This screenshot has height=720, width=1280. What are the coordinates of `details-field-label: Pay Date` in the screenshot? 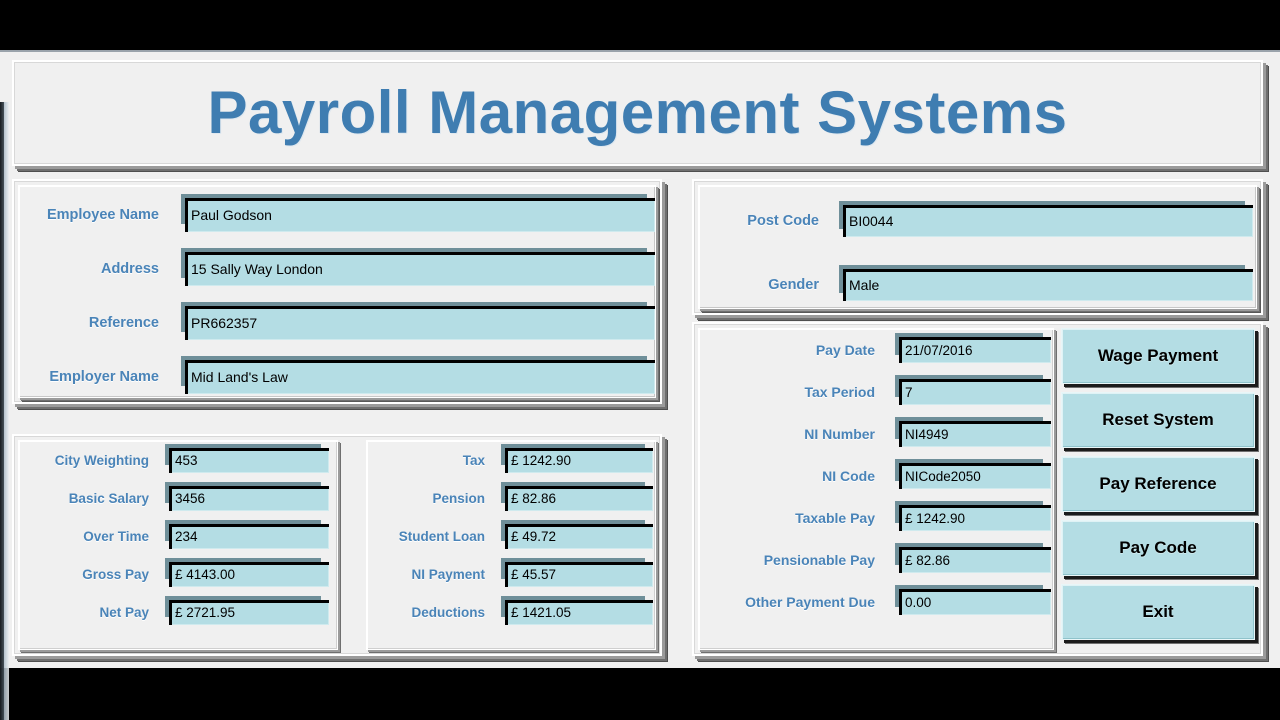 It's located at (845, 350).